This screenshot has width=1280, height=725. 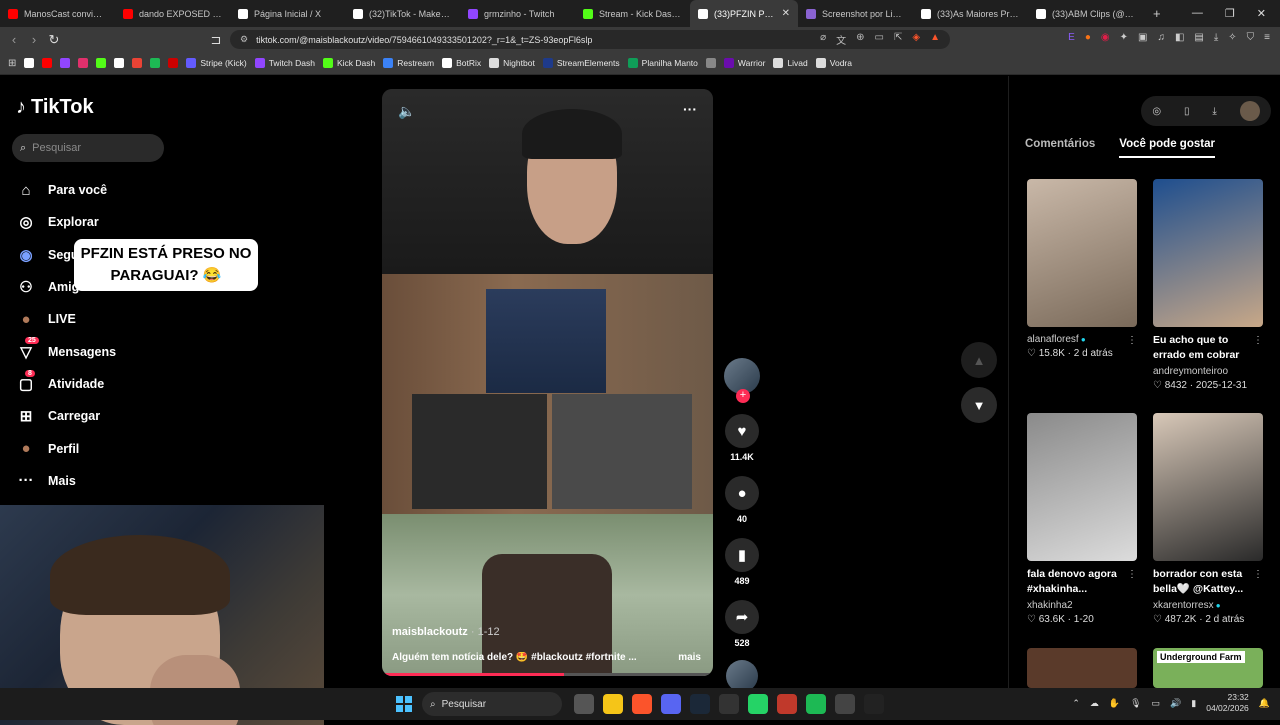 I want to click on tab-comments: Comentários, so click(x=1060, y=148).